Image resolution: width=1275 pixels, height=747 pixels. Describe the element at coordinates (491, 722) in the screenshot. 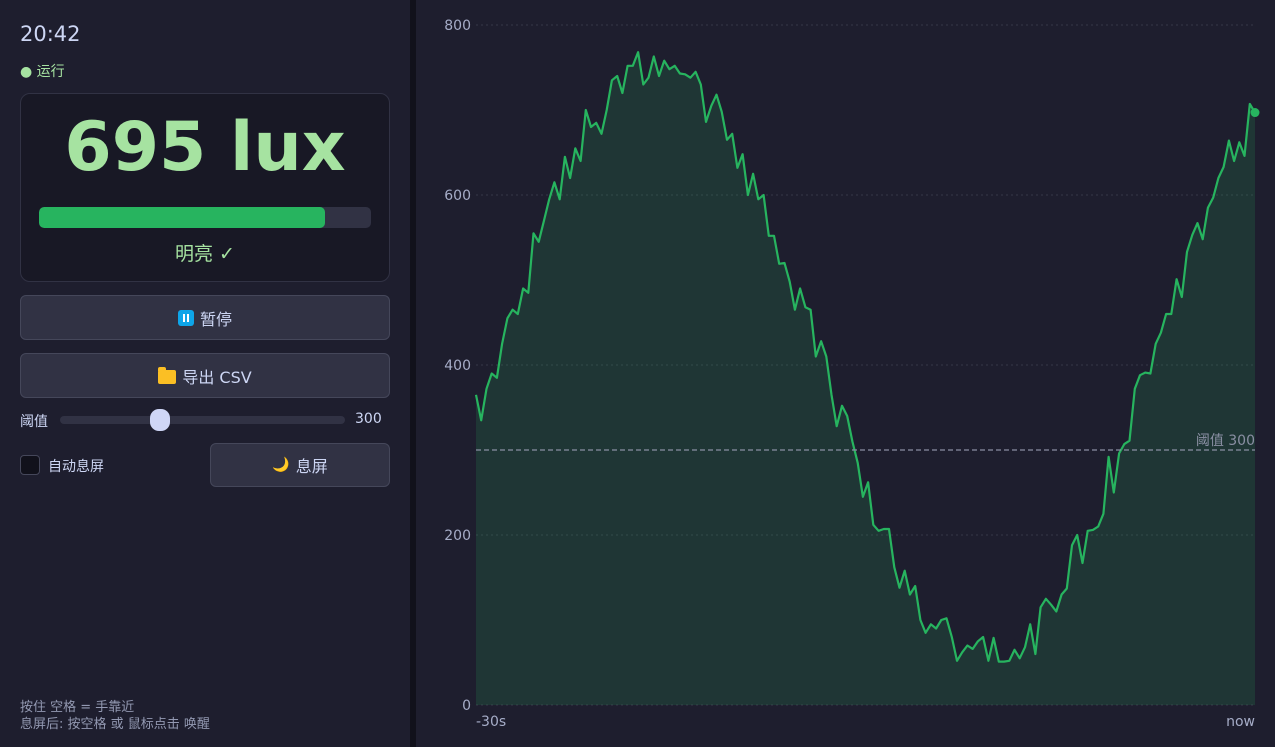

I see `x-label-start: -30s` at that location.